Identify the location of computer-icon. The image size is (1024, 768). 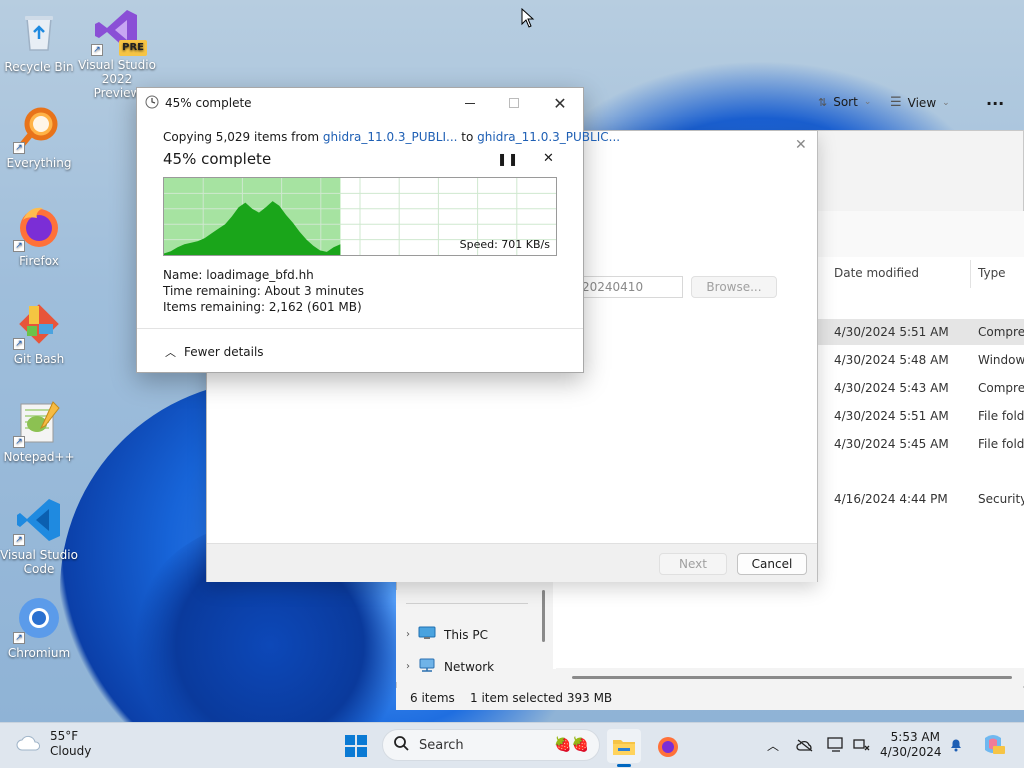
(427, 634).